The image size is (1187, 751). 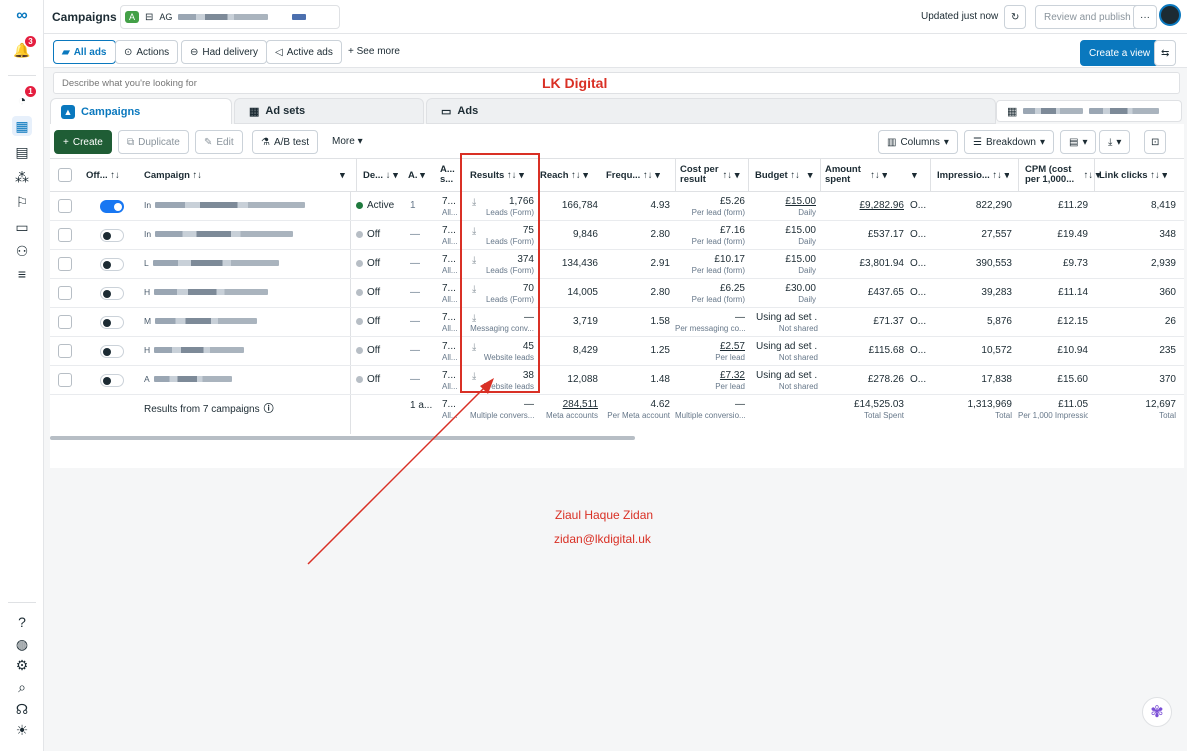 What do you see at coordinates (918, 142) in the screenshot?
I see `columns-button: ▥ Columns ▾` at bounding box center [918, 142].